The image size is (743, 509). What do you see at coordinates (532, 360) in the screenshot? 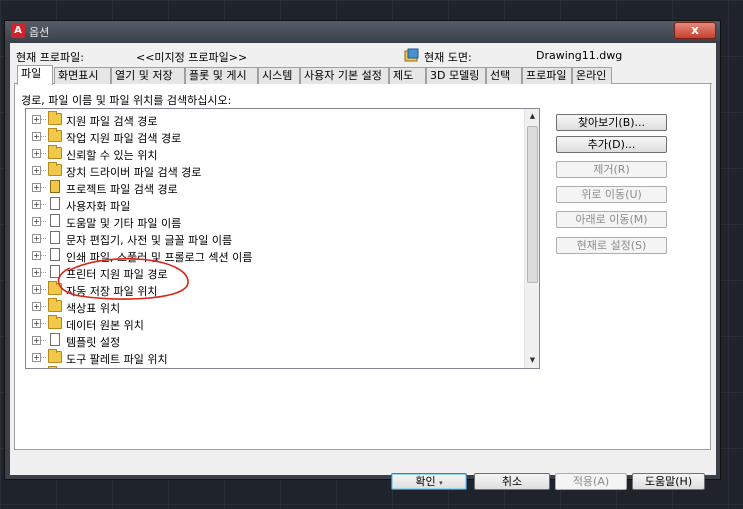
I see `scroll-down-arrow-icon: ▼` at bounding box center [532, 360].